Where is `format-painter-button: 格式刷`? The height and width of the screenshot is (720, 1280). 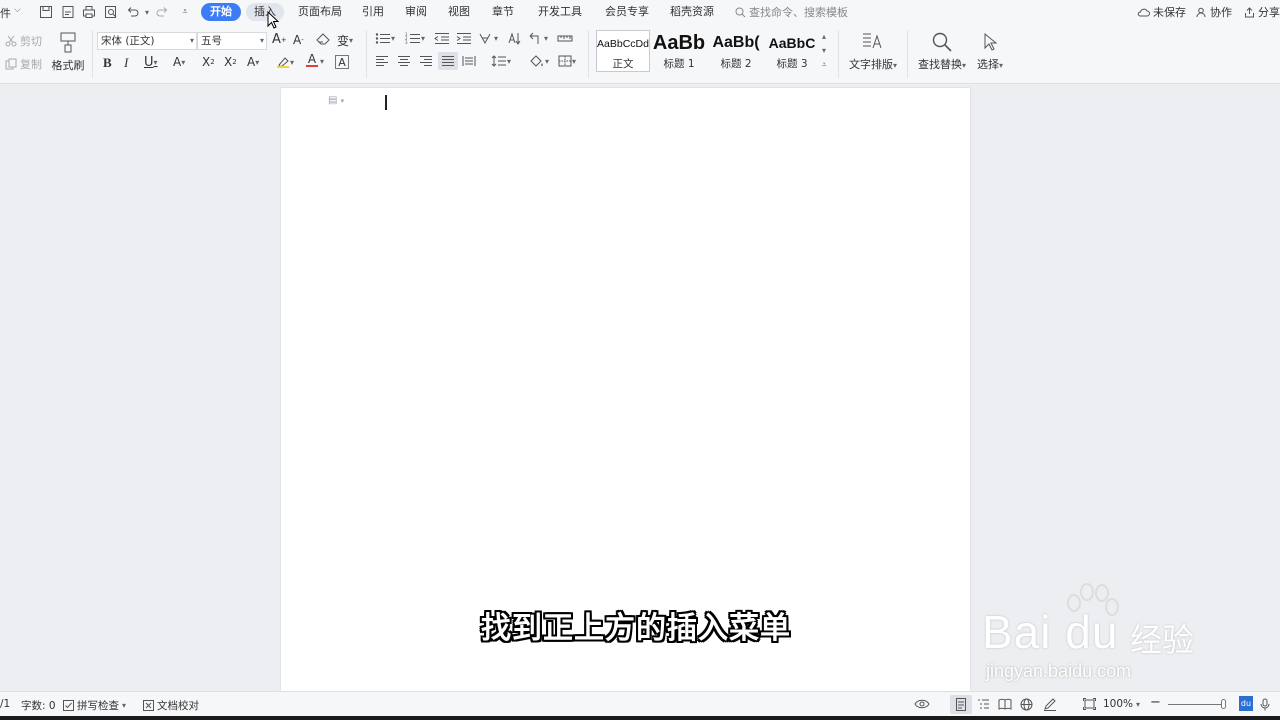
format-painter-button: 格式刷 is located at coordinates (68, 52).